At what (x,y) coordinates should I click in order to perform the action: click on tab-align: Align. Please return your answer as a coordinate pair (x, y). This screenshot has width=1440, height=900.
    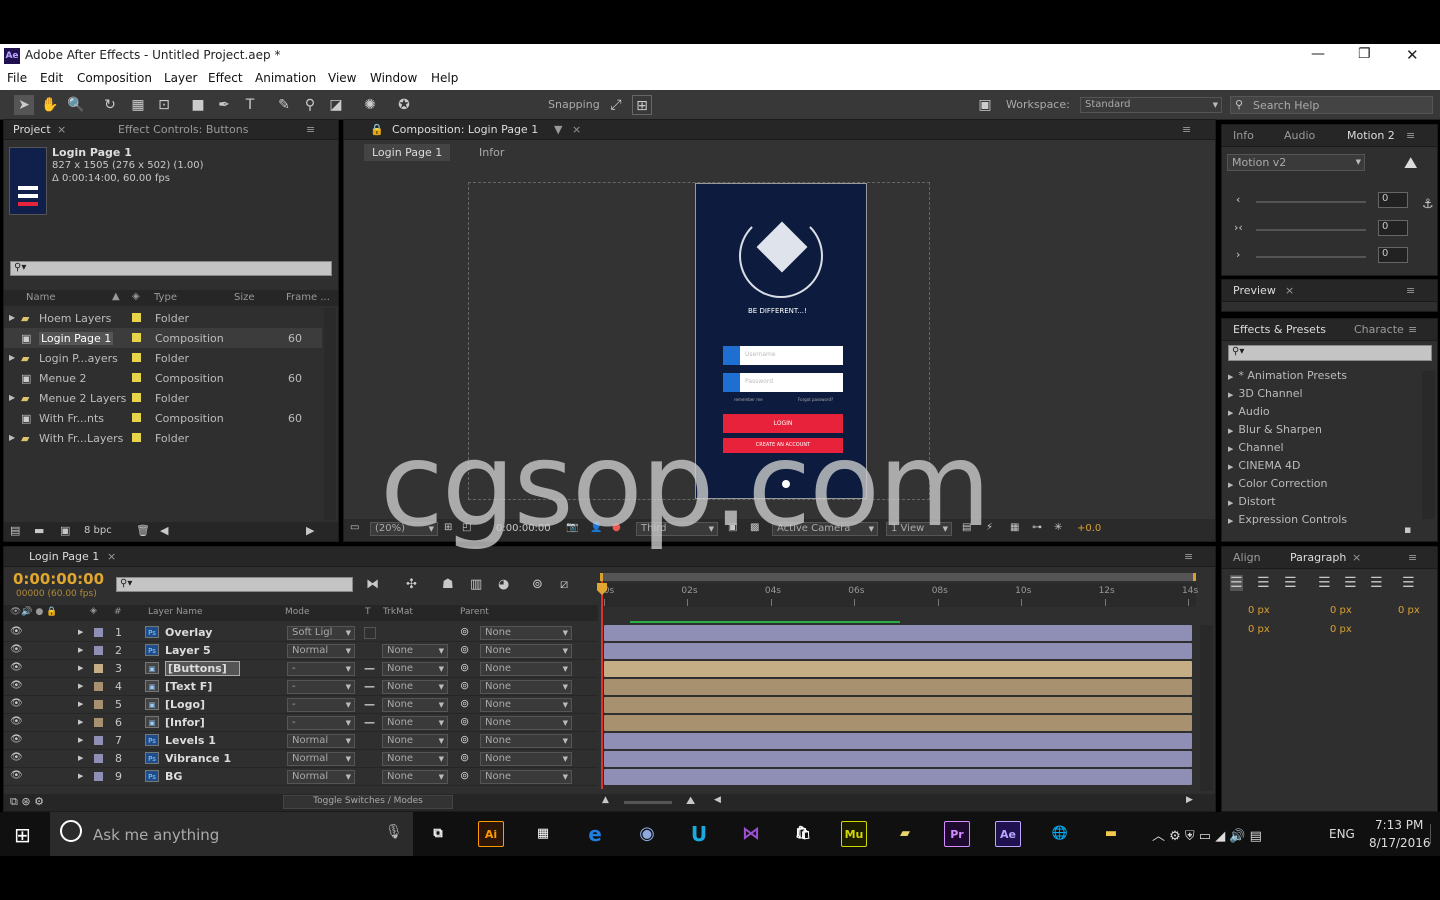
    Looking at the image, I should click on (1247, 557).